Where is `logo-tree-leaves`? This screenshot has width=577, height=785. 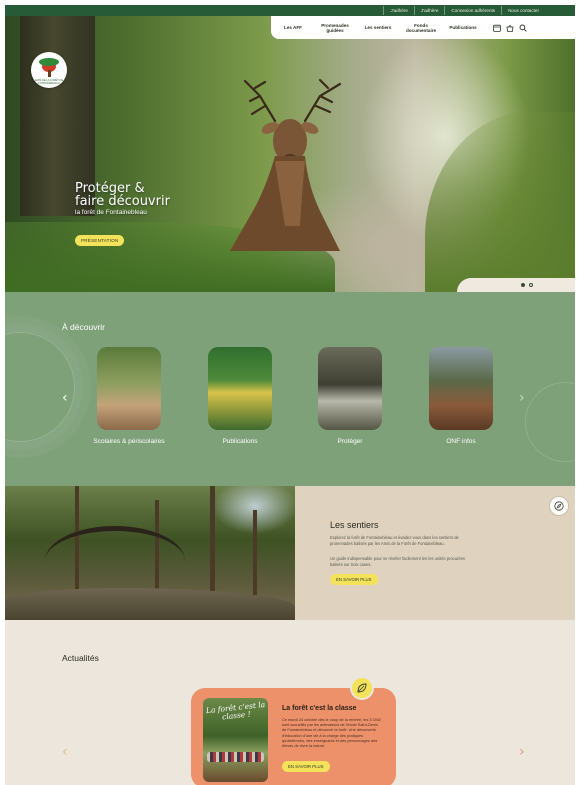 logo-tree-leaves is located at coordinates (49, 62).